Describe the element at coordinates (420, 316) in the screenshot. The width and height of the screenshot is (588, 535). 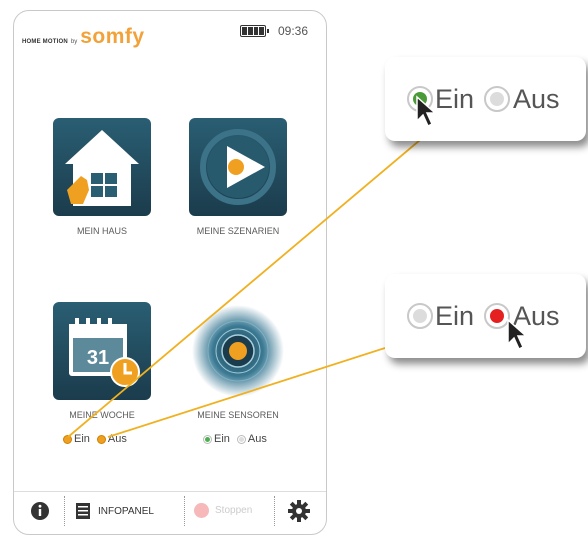
I see `callout-bottom-ein-radio` at that location.